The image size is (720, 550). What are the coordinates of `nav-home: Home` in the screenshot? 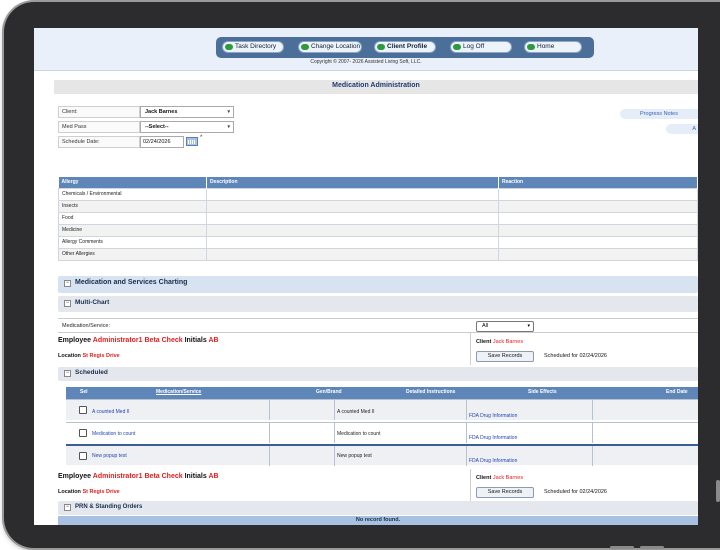 It's located at (553, 47).